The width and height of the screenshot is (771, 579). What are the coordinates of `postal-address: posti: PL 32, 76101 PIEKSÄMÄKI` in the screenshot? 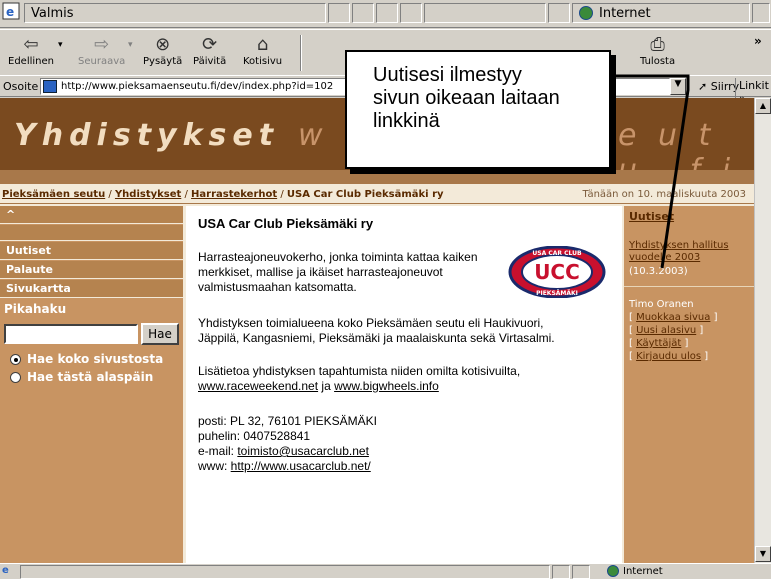 It's located at (287, 421).